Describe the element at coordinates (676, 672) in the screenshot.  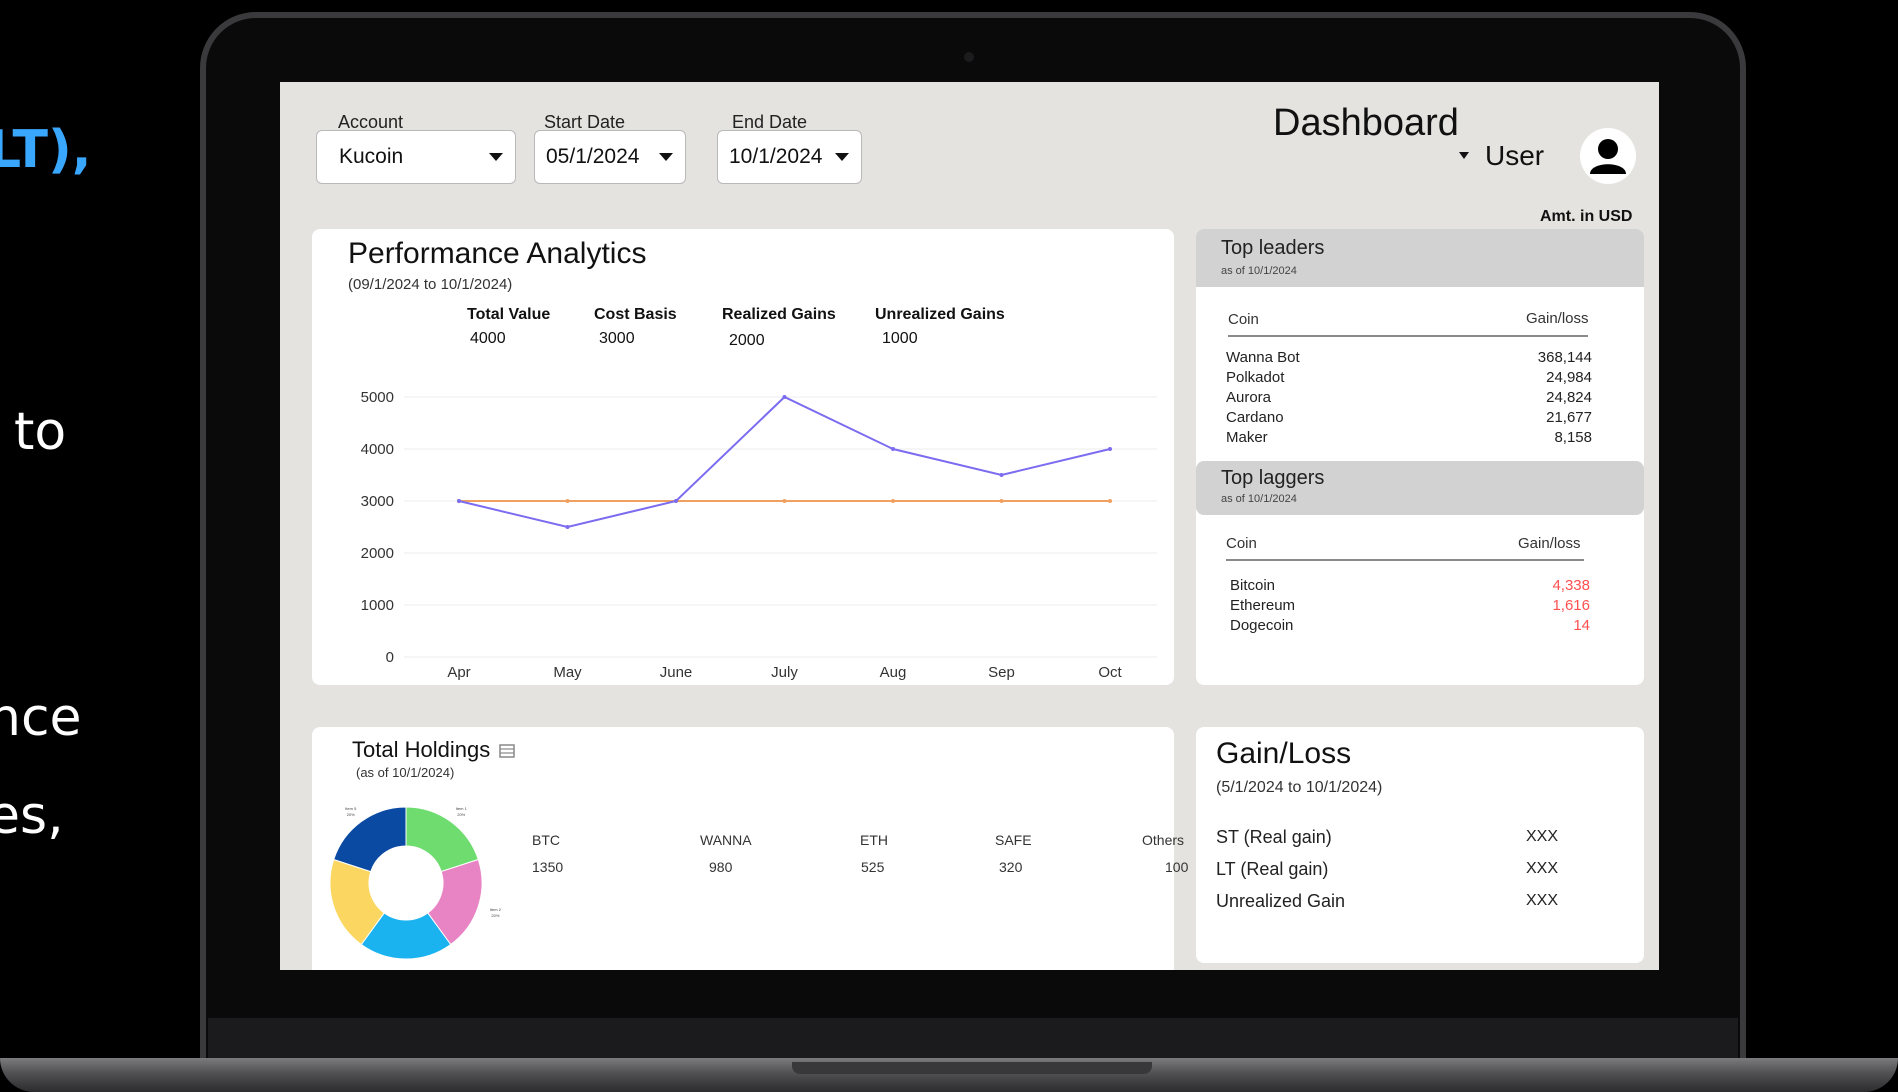
I see `x-tick-label: June` at that location.